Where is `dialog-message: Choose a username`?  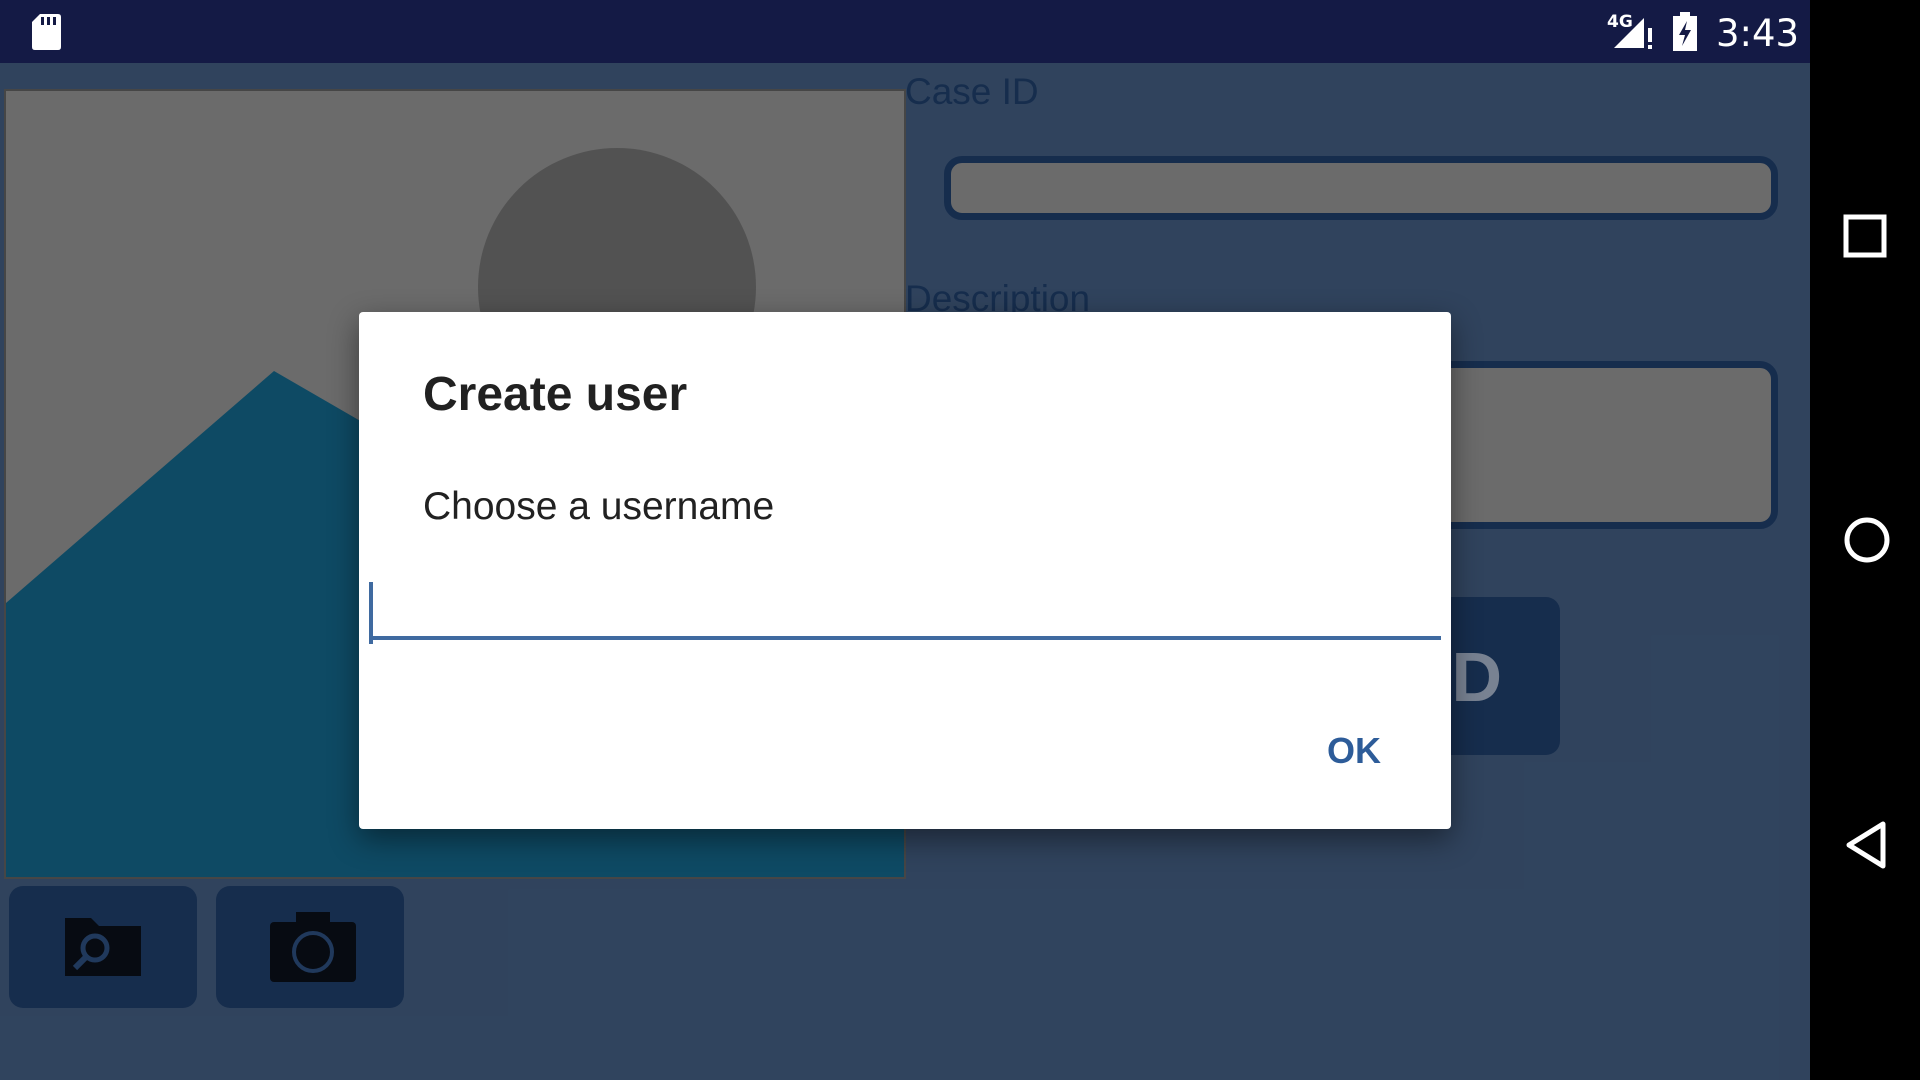
dialog-message: Choose a username is located at coordinates (599, 506).